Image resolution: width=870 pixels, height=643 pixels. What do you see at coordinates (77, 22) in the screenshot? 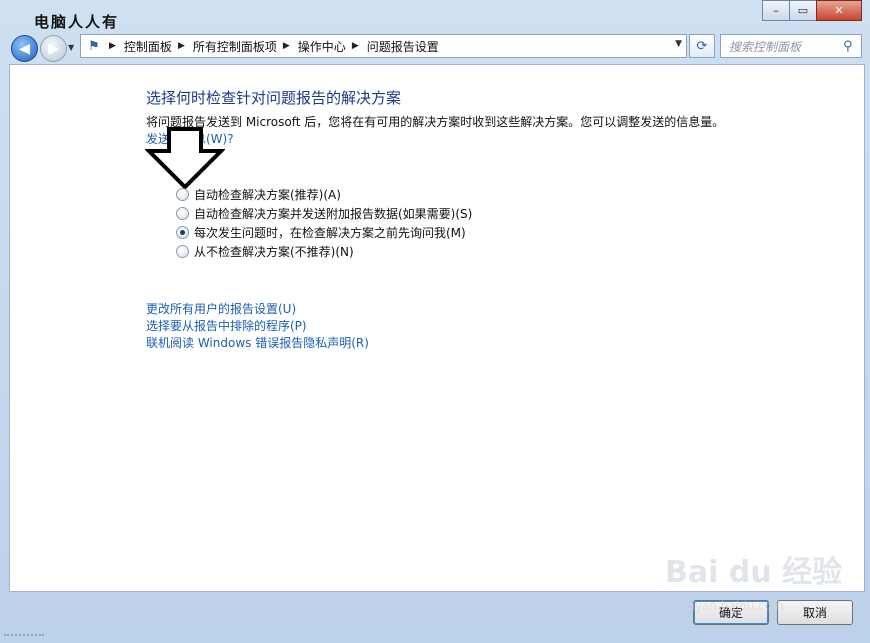
I see `overlay-title-text: 电脑人人有` at bounding box center [77, 22].